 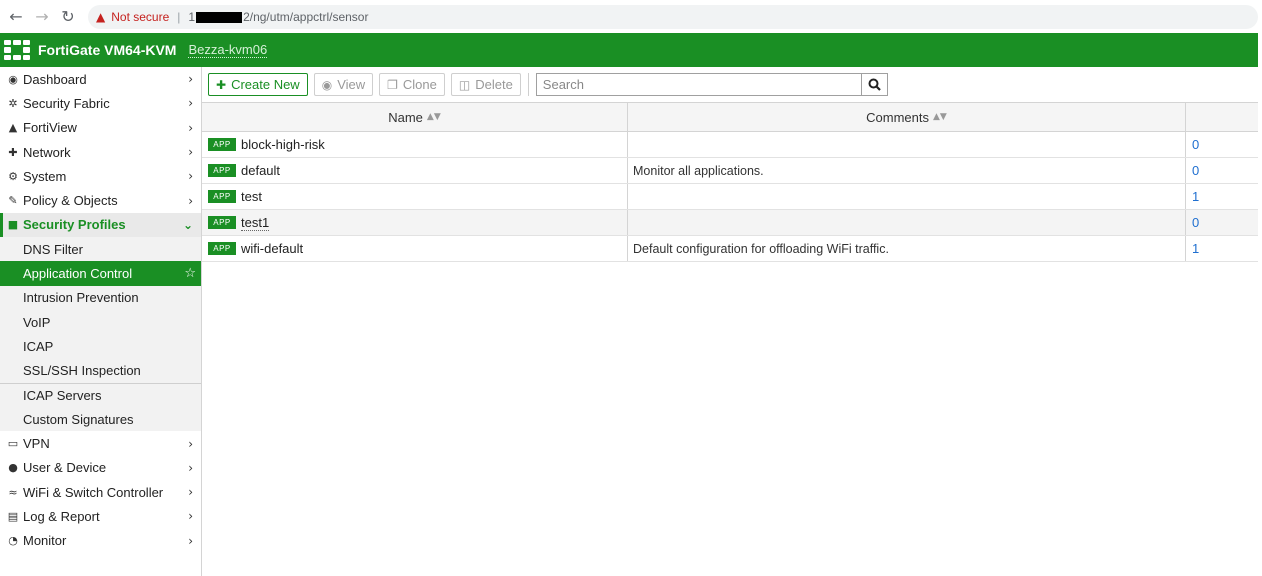 I want to click on sidebar-sub-ssl-ssh-inspection: SSL/SSH Inspection, so click(x=100, y=370).